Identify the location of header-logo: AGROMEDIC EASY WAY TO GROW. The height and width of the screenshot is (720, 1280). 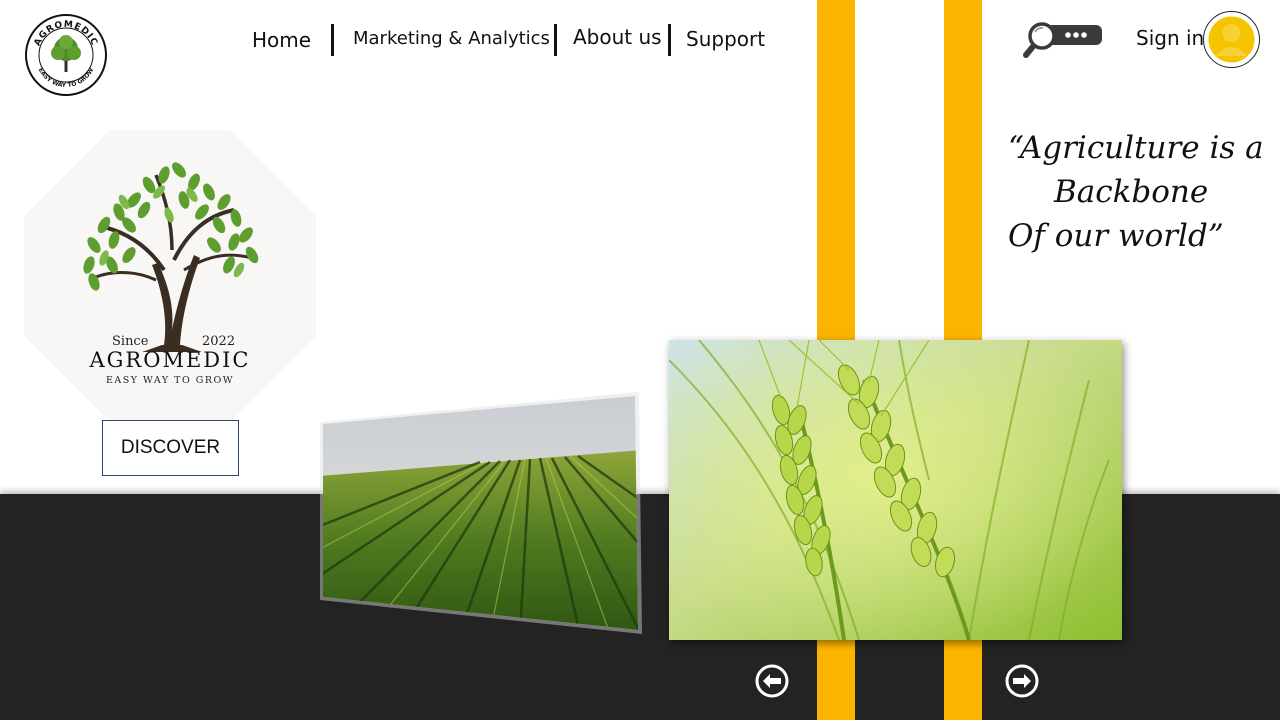
(66, 55).